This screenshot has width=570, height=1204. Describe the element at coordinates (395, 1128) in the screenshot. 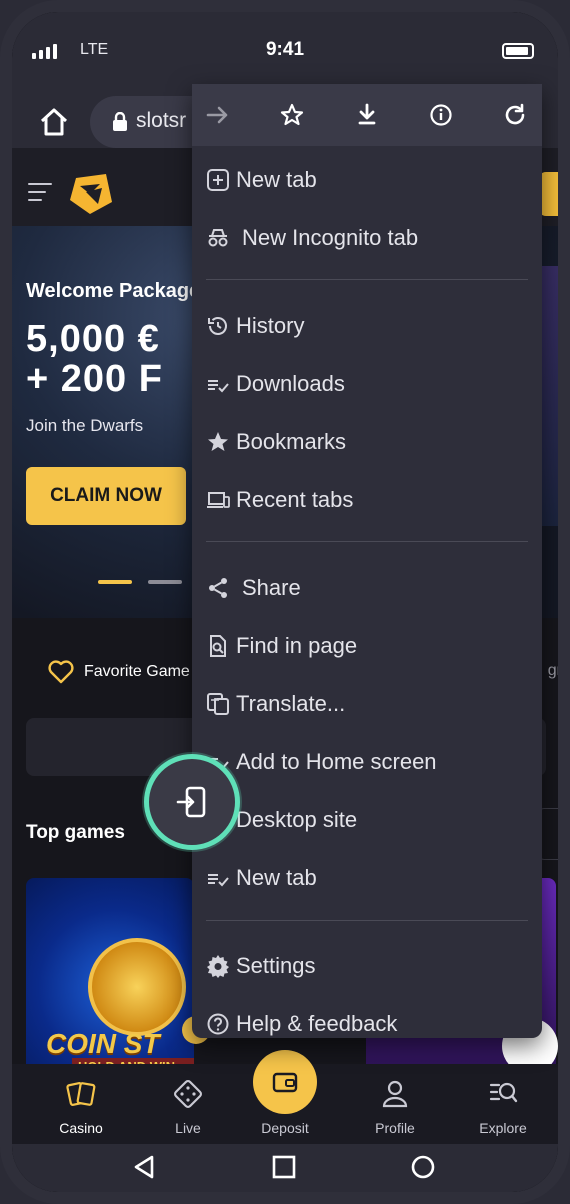

I see `nav-profile-label: Profile` at that location.